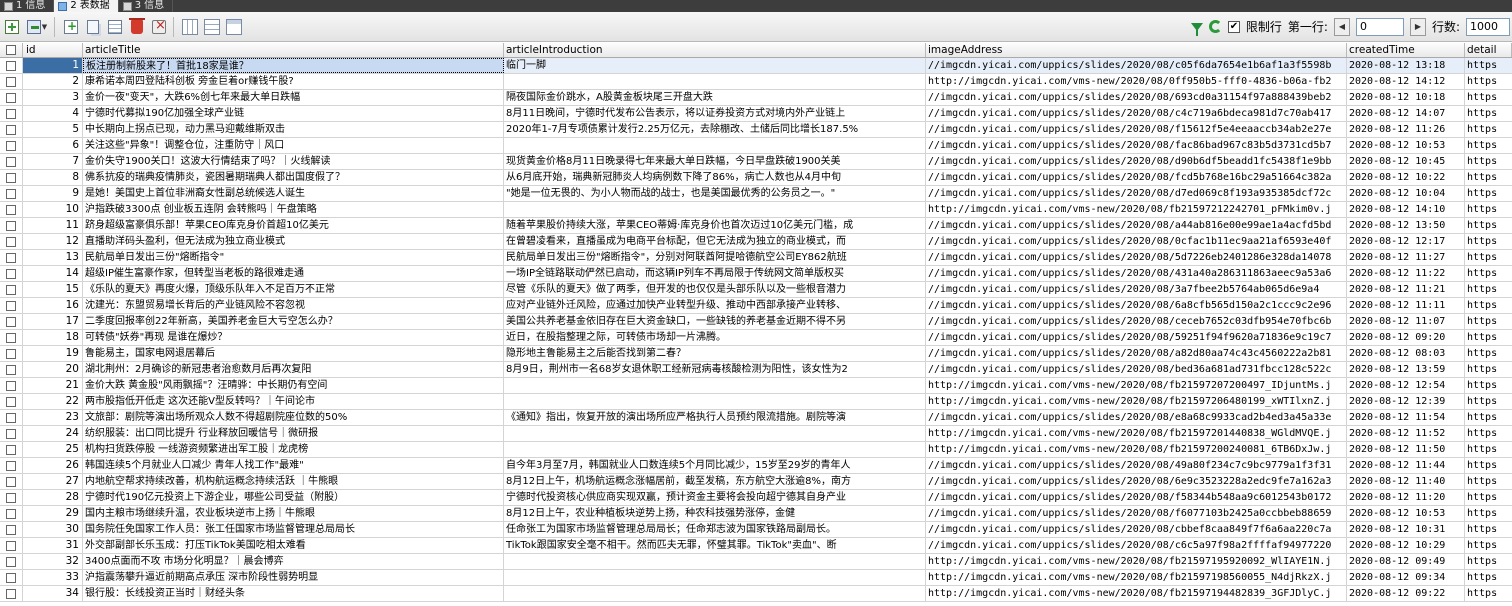 Image resolution: width=1512 pixels, height=606 pixels. I want to click on cell-id: 23, so click(53, 417).